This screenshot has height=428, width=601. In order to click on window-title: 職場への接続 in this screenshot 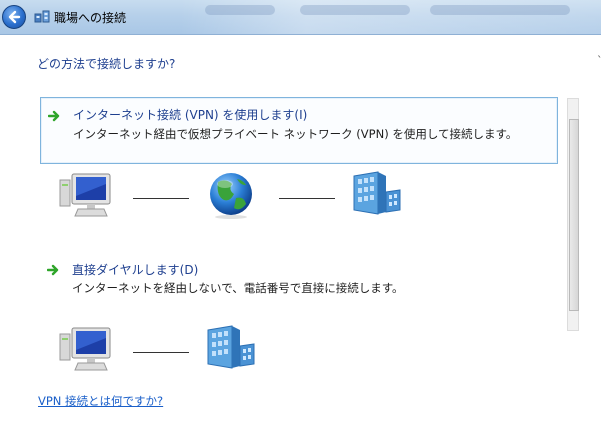, I will do `click(90, 18)`.